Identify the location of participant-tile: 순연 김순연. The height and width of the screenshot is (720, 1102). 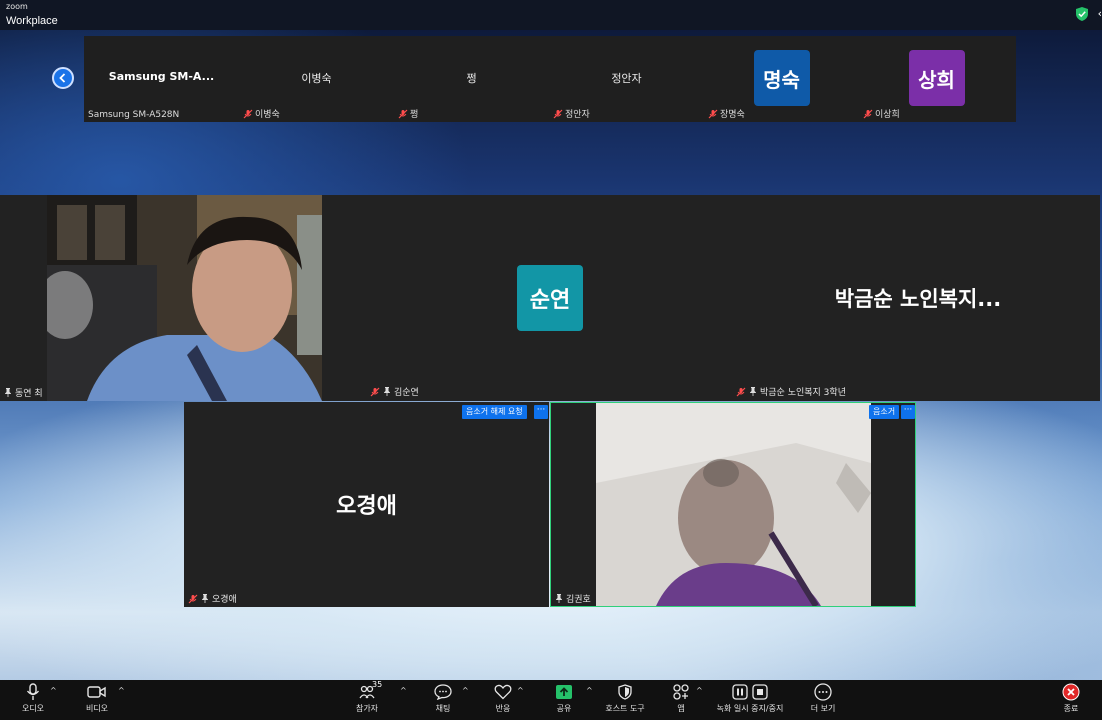
(549, 298).